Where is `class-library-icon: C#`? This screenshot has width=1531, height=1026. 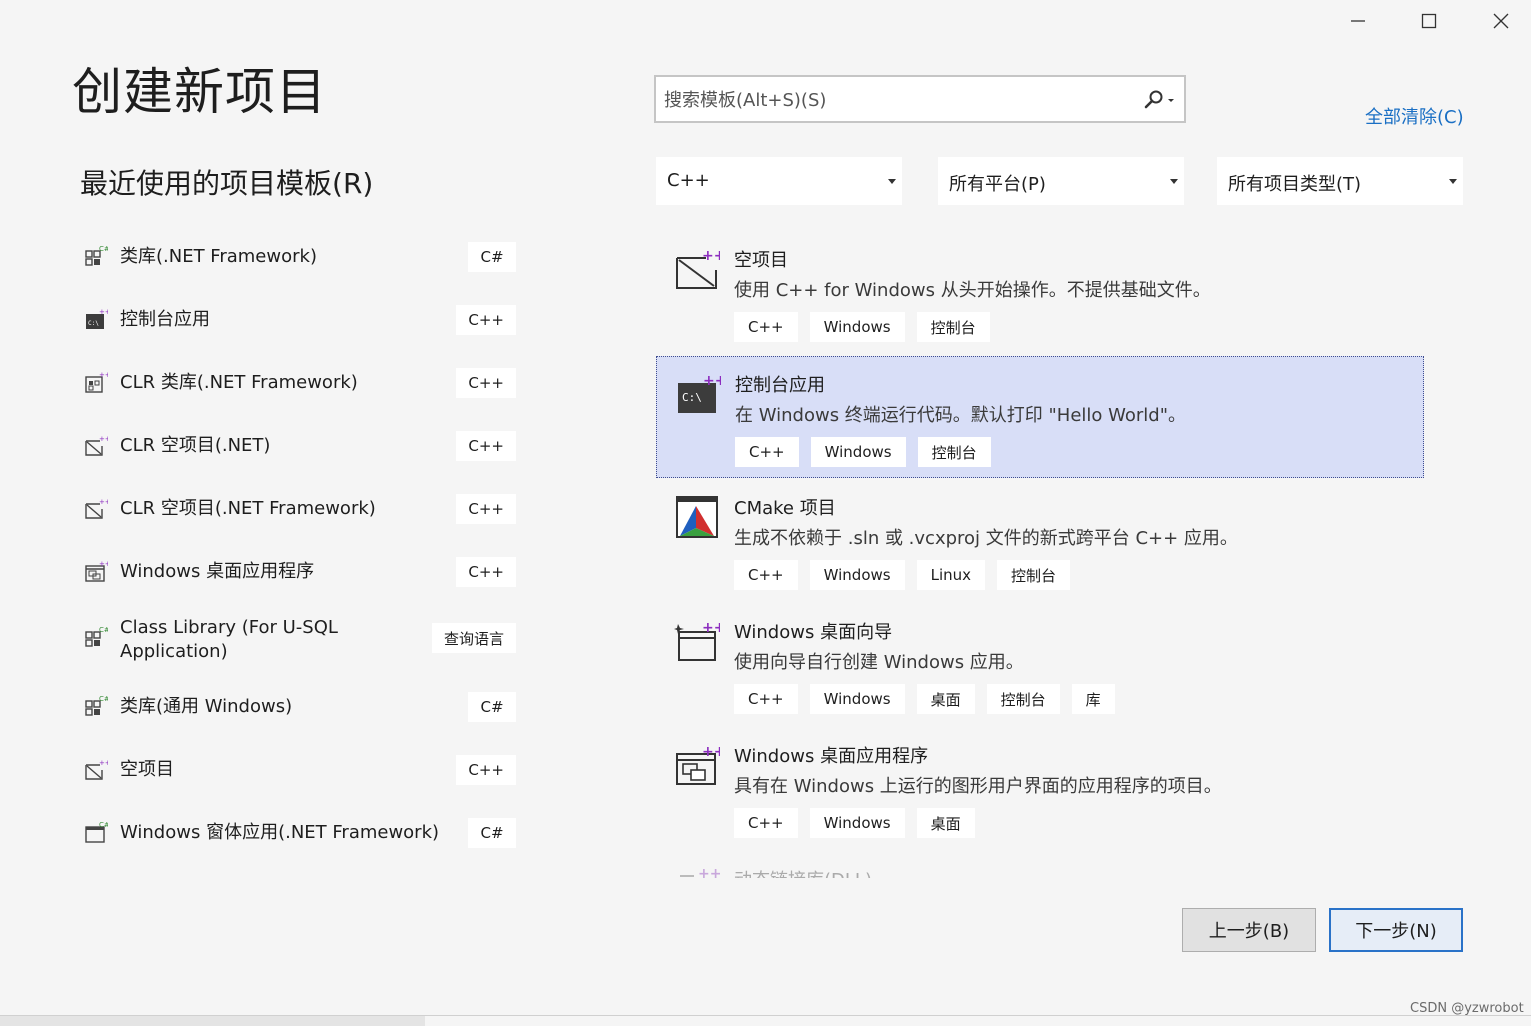
class-library-icon: C# is located at coordinates (96, 255).